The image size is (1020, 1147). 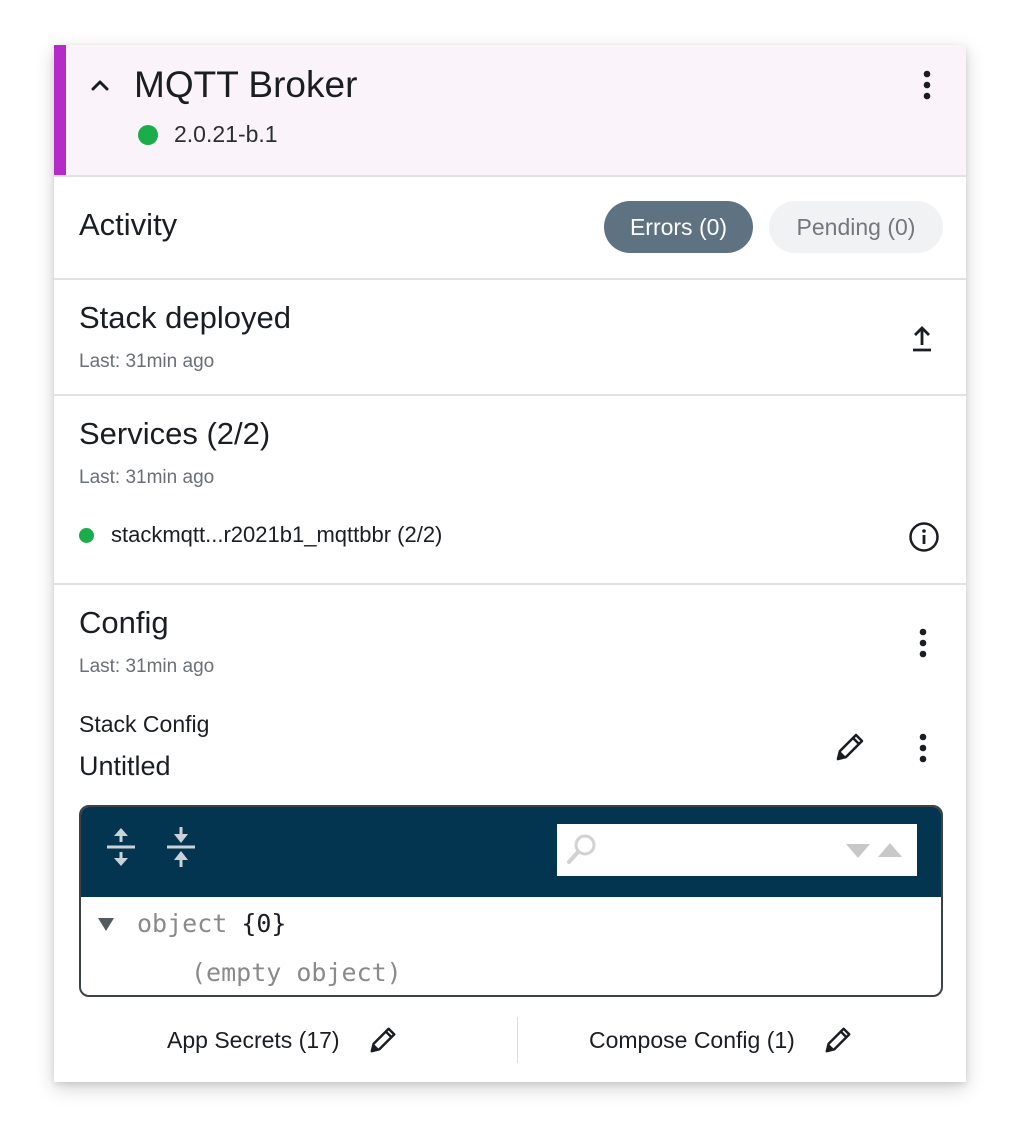 What do you see at coordinates (722, 850) in the screenshot?
I see `json-search-input` at bounding box center [722, 850].